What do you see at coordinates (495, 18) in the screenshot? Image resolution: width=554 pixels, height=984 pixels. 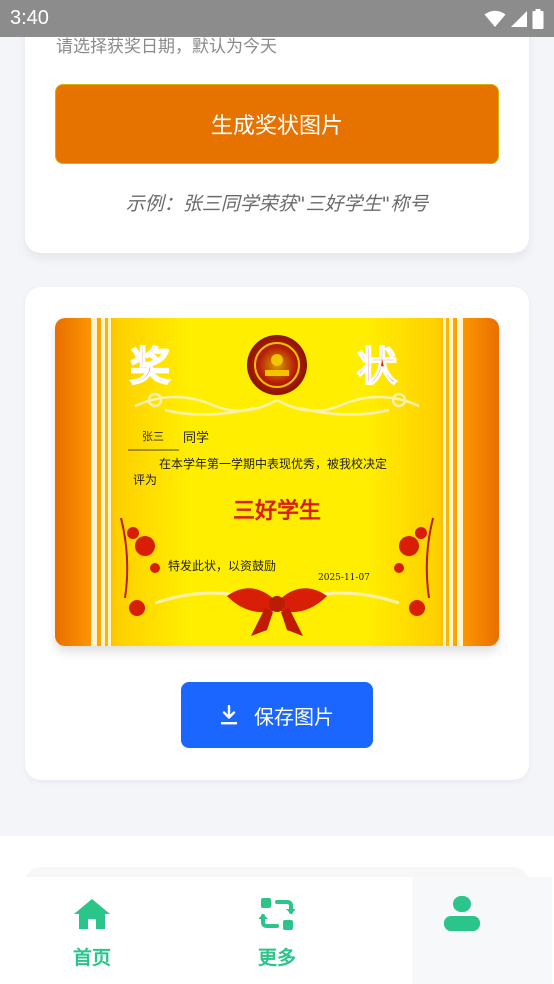 I see `wifi-icon` at bounding box center [495, 18].